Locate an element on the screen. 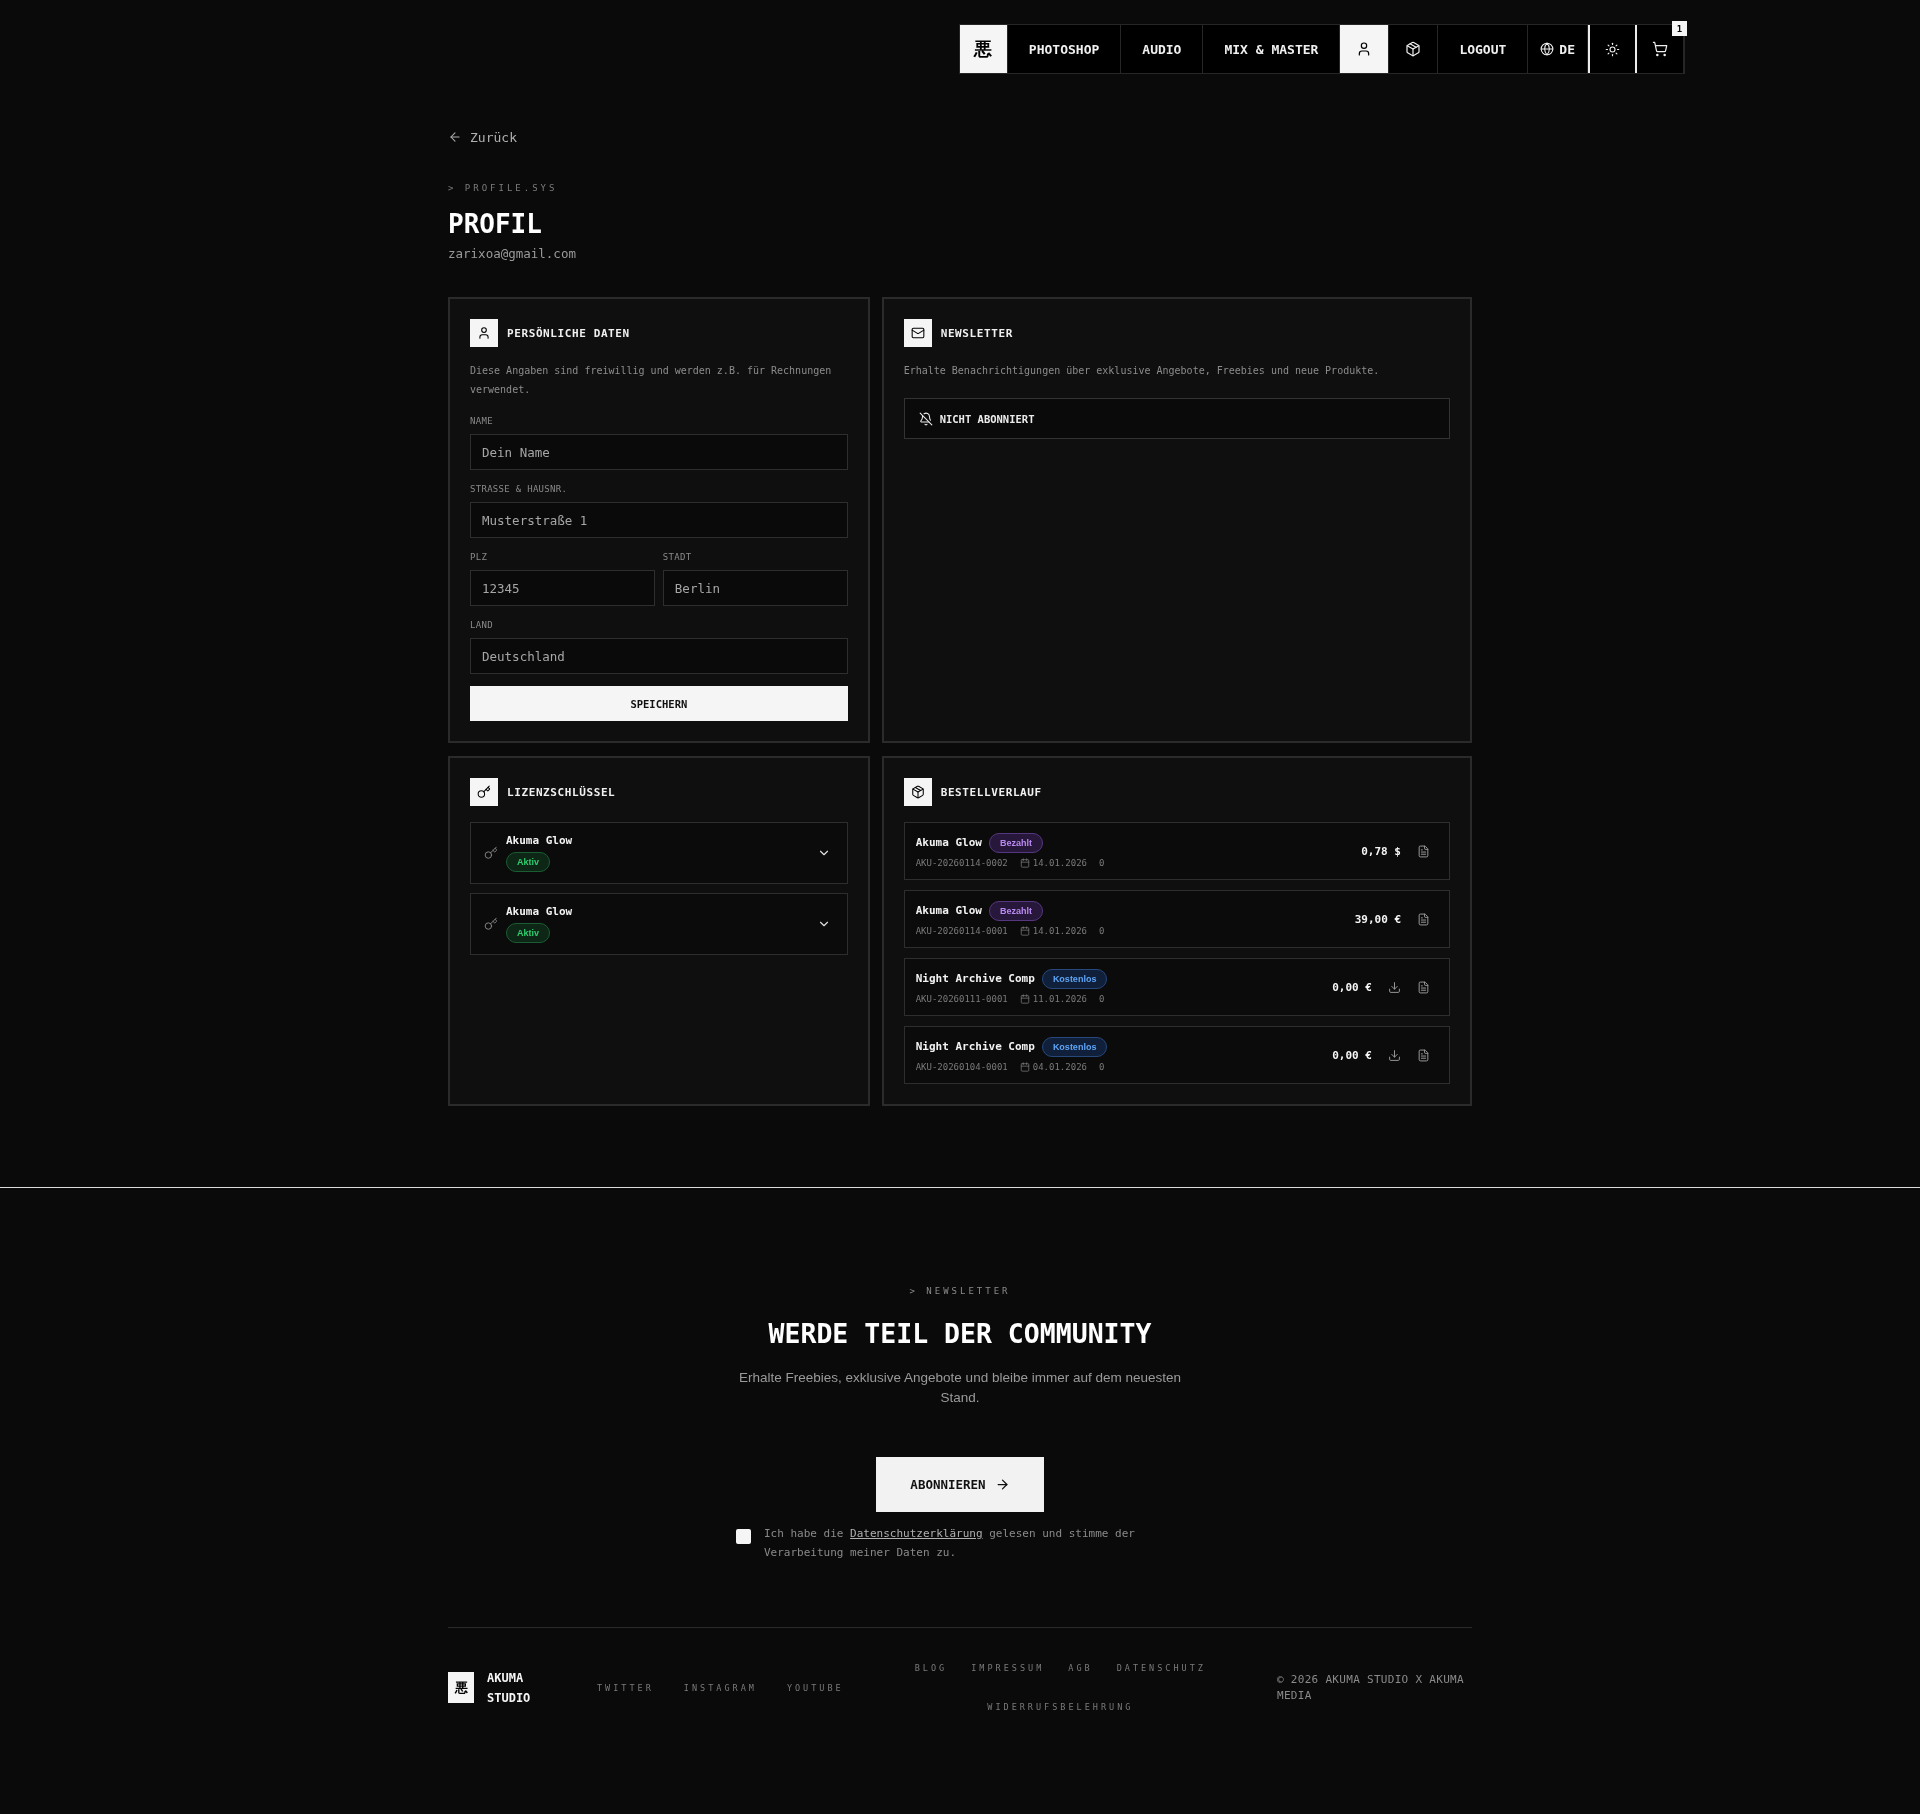 The image size is (1920, 1814). privacy-policy-link: Datenschutzerklärung is located at coordinates (916, 1533).